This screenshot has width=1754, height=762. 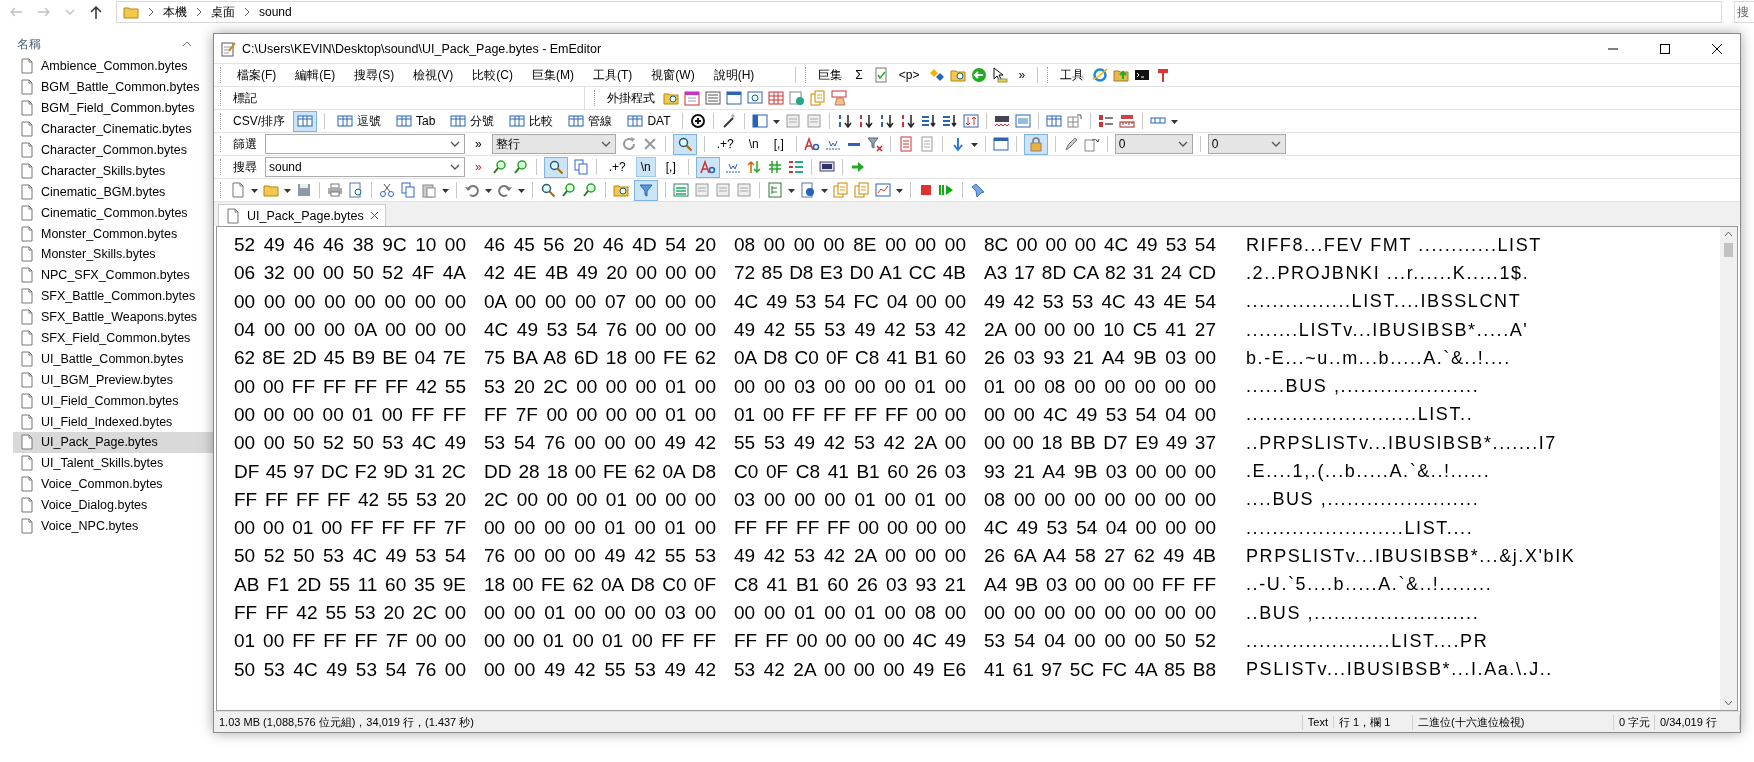 I want to click on file-row: UI_Field_Indexed.bytes, so click(x=113, y=422).